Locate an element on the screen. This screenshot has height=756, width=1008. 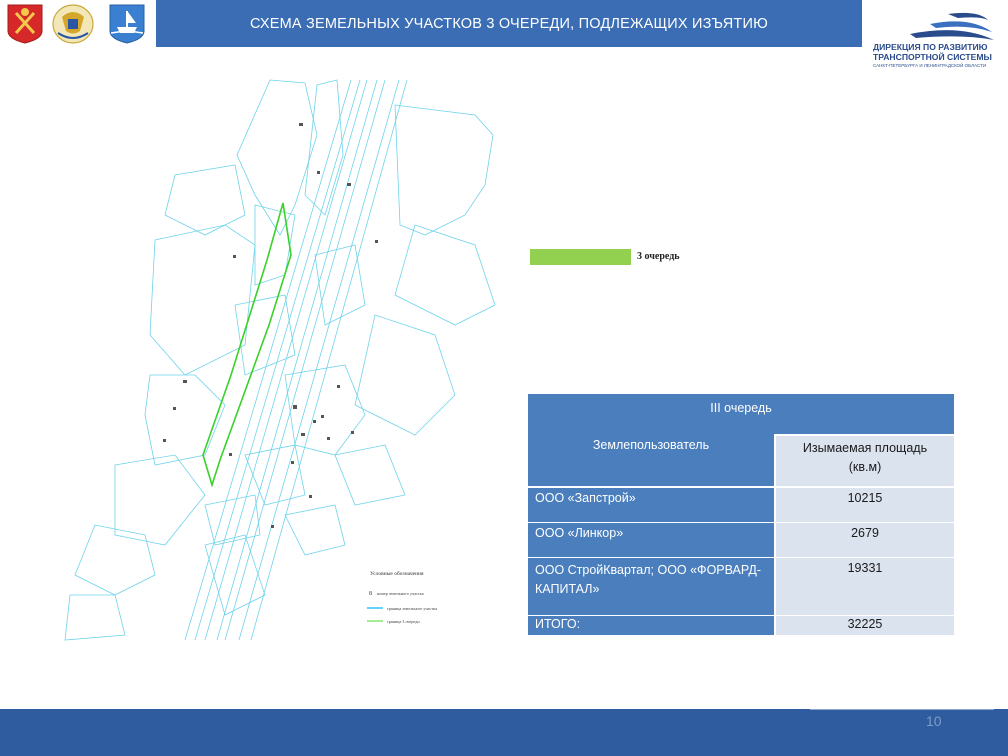
svg-text: номер земельного участка is located at coordinates (400, 593).